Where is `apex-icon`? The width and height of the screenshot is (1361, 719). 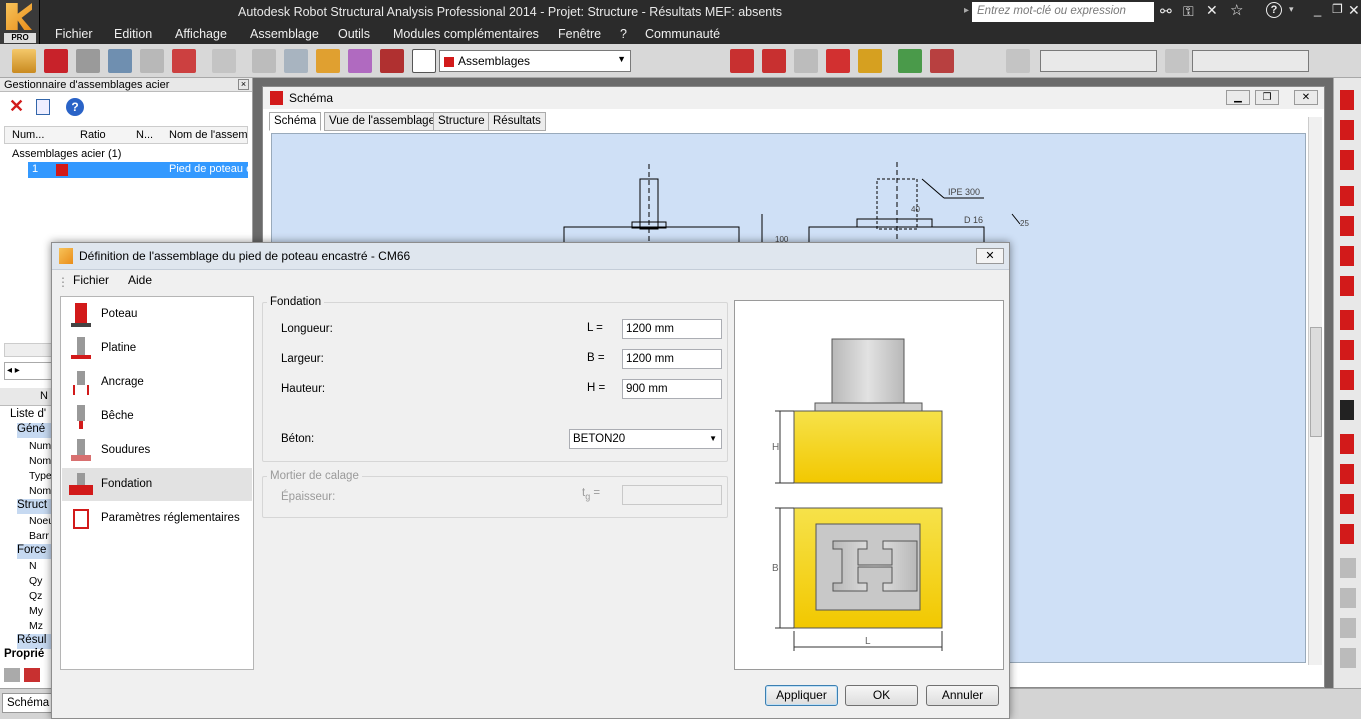
apex-icon is located at coordinates (1347, 226).